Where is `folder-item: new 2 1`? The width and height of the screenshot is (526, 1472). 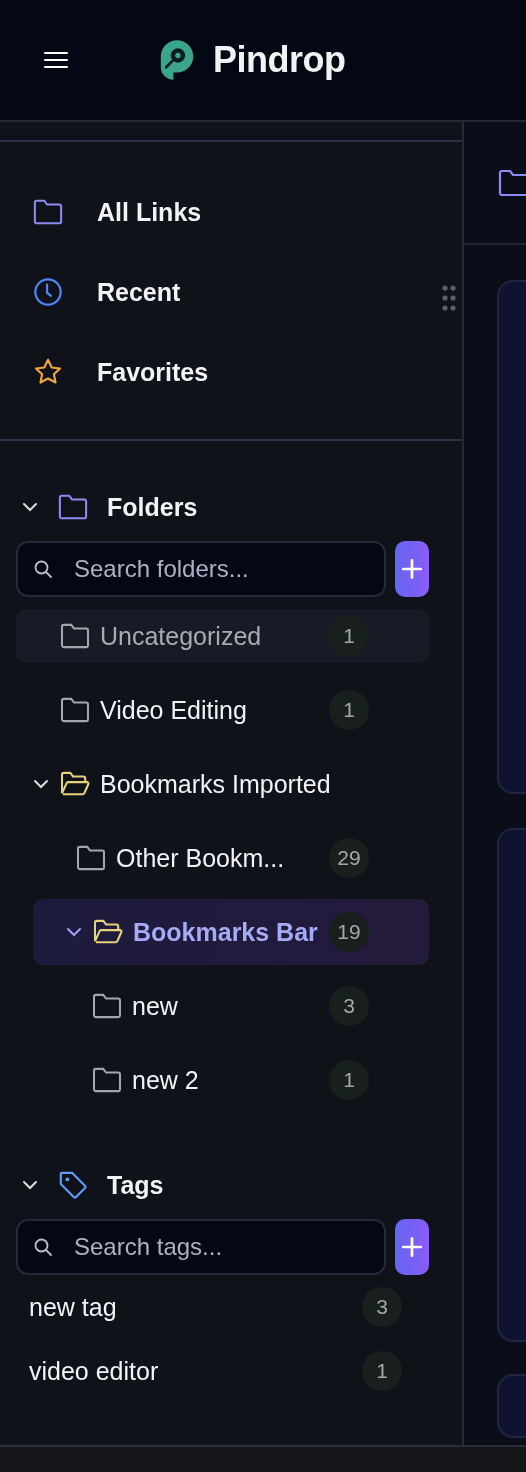 folder-item: new 2 1 is located at coordinates (222, 1080).